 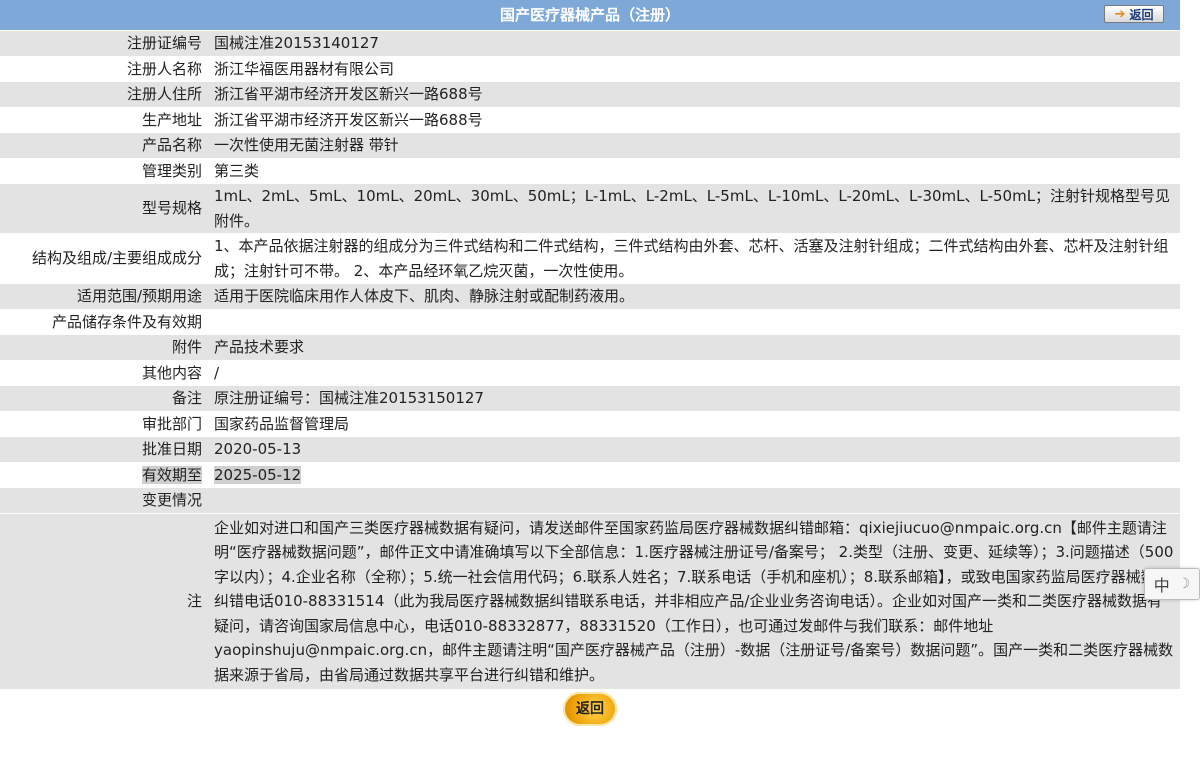 I want to click on footer-row: 返回, so click(x=590, y=709).